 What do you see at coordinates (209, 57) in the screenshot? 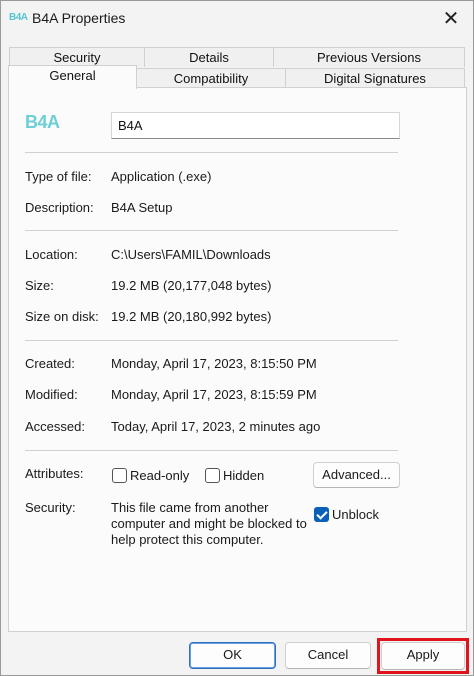
I see `tab-details: Details` at bounding box center [209, 57].